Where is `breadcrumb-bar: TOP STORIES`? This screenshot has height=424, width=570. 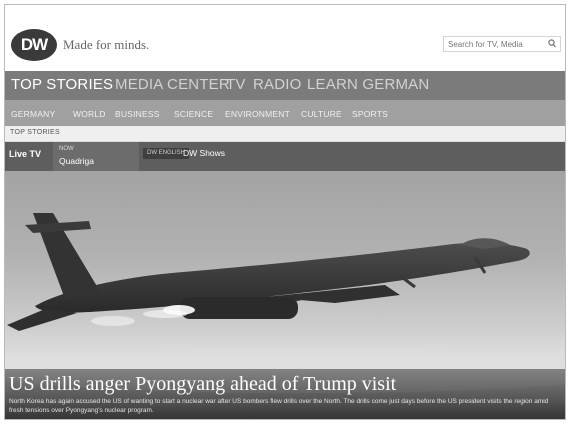 breadcrumb-bar: TOP STORIES is located at coordinates (285, 134).